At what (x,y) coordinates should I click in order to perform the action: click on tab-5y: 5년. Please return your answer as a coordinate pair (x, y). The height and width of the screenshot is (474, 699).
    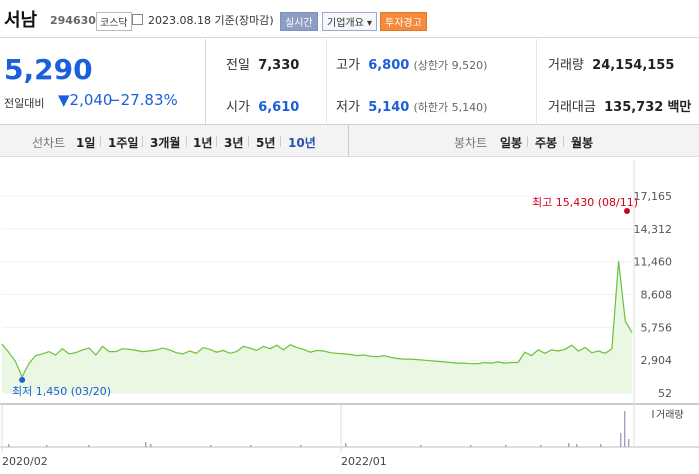
    Looking at the image, I should click on (265, 142).